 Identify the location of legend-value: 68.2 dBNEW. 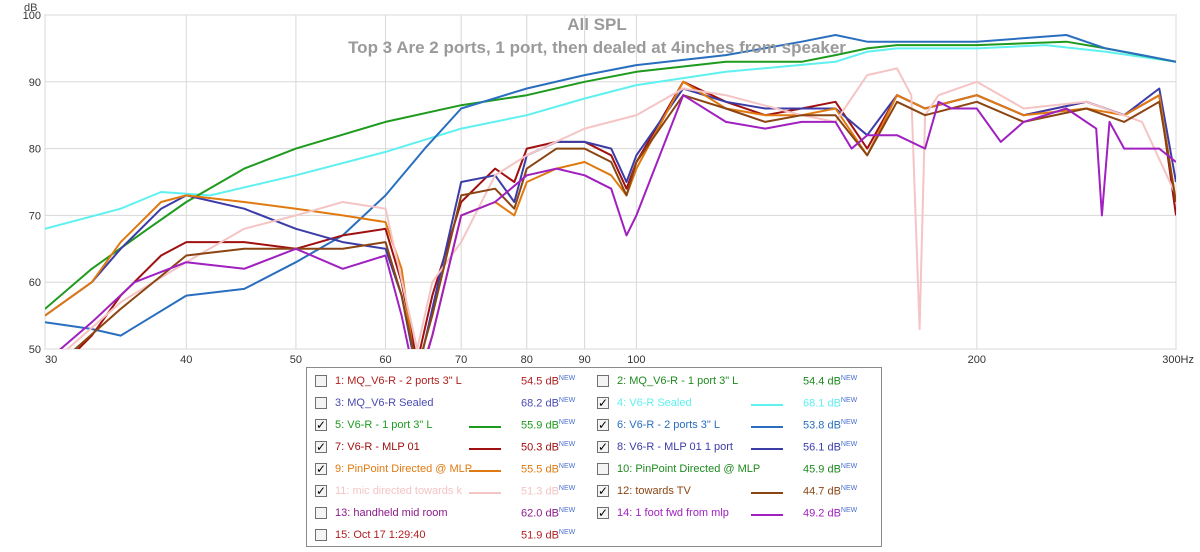
(548, 403).